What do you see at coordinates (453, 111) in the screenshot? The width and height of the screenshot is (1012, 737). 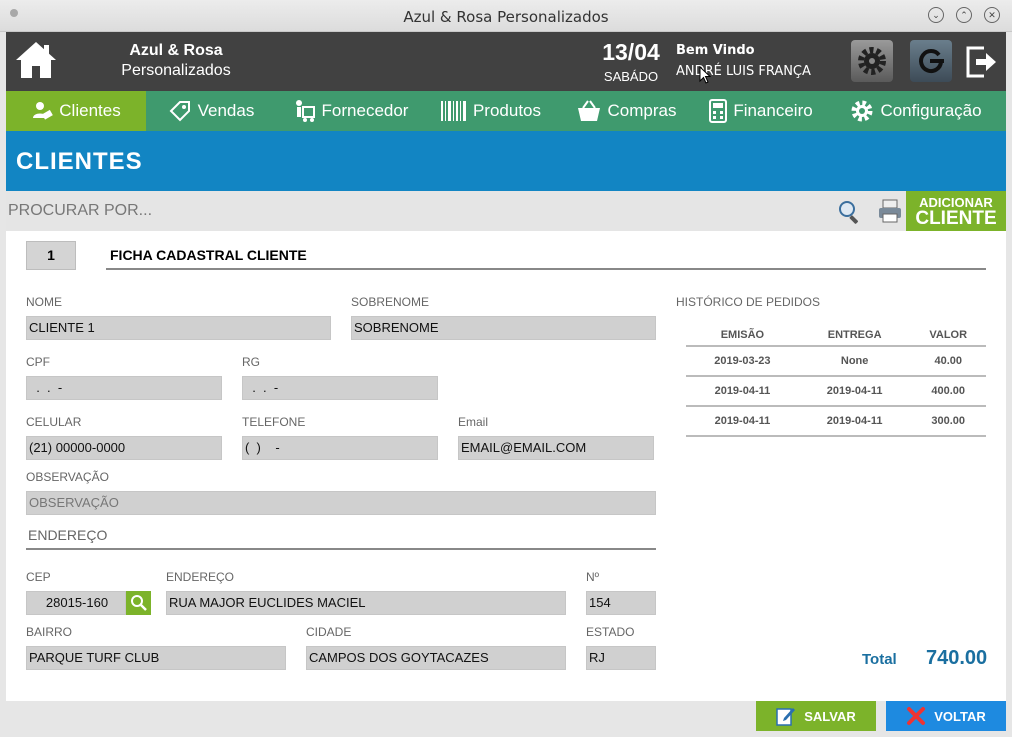 I see `barcode-icon` at bounding box center [453, 111].